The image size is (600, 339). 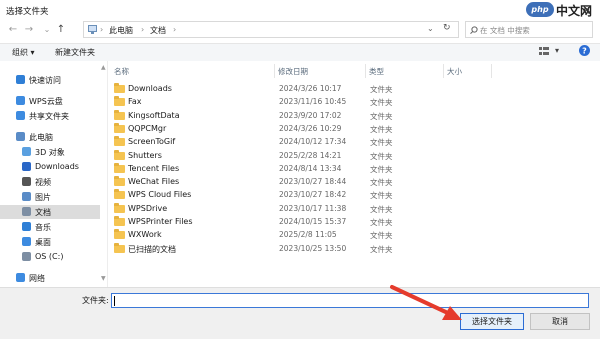 I want to click on sidebar-item-cube: 3D 对象, so click(x=50, y=152).